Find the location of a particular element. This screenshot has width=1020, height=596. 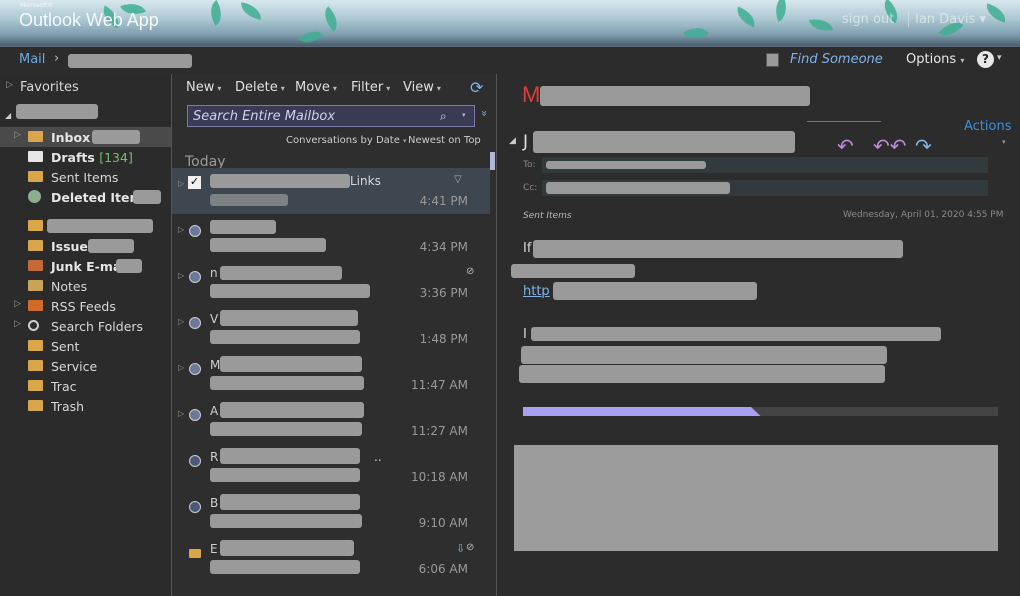

sign-out-link: sign out is located at coordinates (868, 19).